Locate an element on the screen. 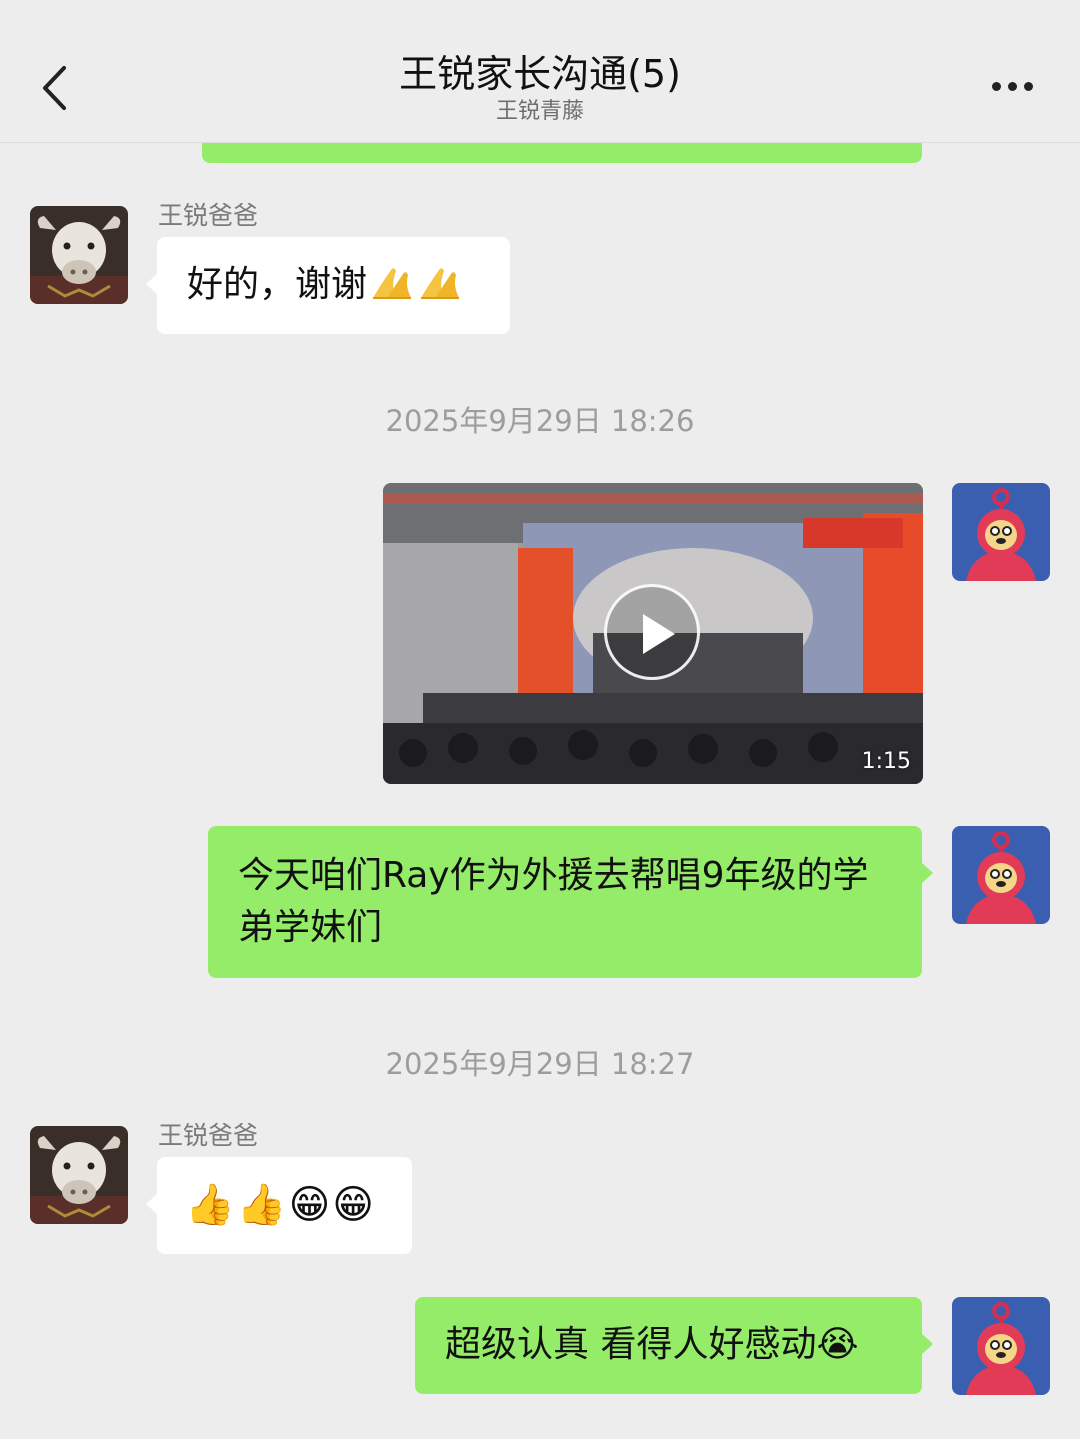  more-dots-icon is located at coordinates (996, 86).